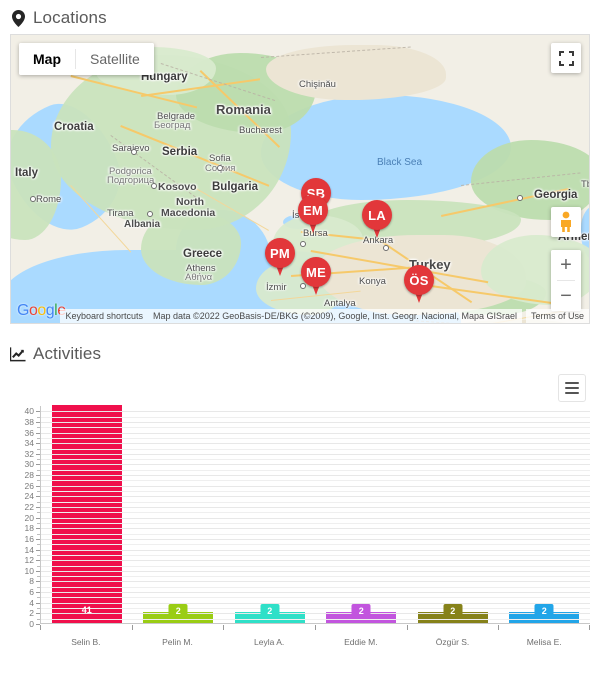 Image resolution: width=600 pixels, height=674 pixels. What do you see at coordinates (25, 475) in the screenshot?
I see `chart-y-tick-label: 28` at bounding box center [25, 475].